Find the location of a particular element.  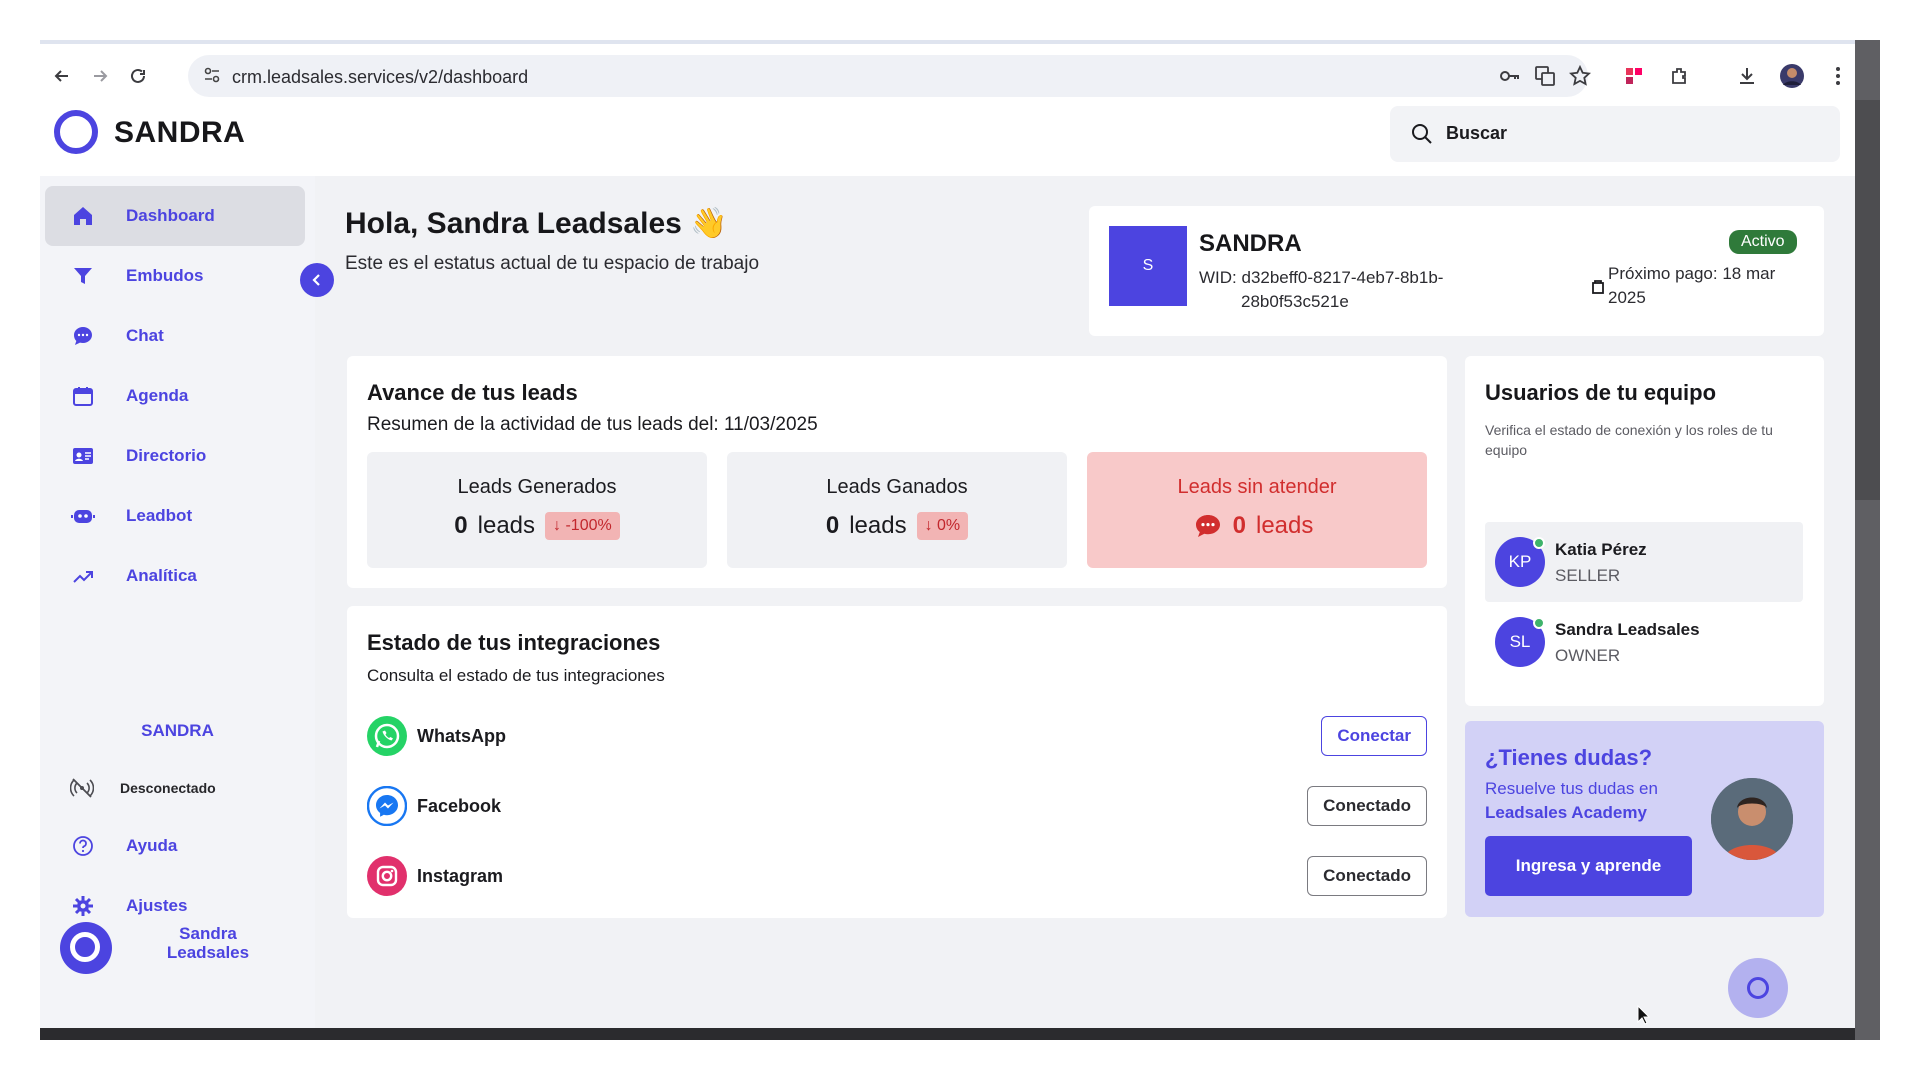

extensions-puzzle-icon is located at coordinates (1680, 76).